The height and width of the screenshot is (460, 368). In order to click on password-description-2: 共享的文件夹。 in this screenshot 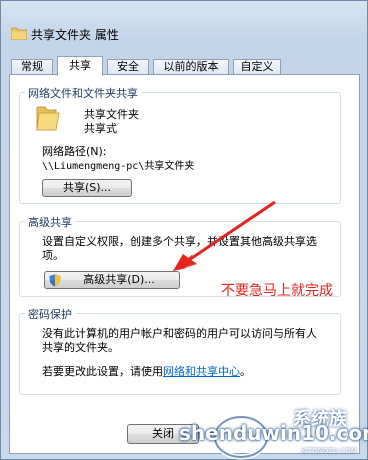, I will do `click(80, 347)`.